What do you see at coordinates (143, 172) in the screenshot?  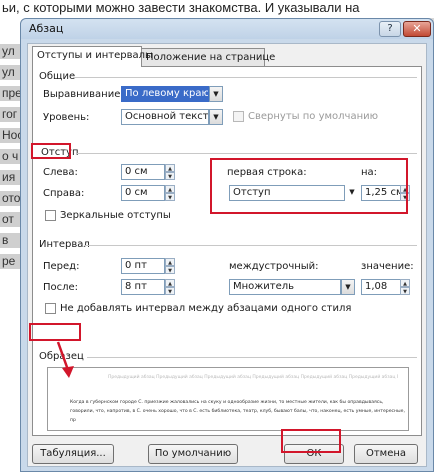 I see `indent-left-input: 0 см` at bounding box center [143, 172].